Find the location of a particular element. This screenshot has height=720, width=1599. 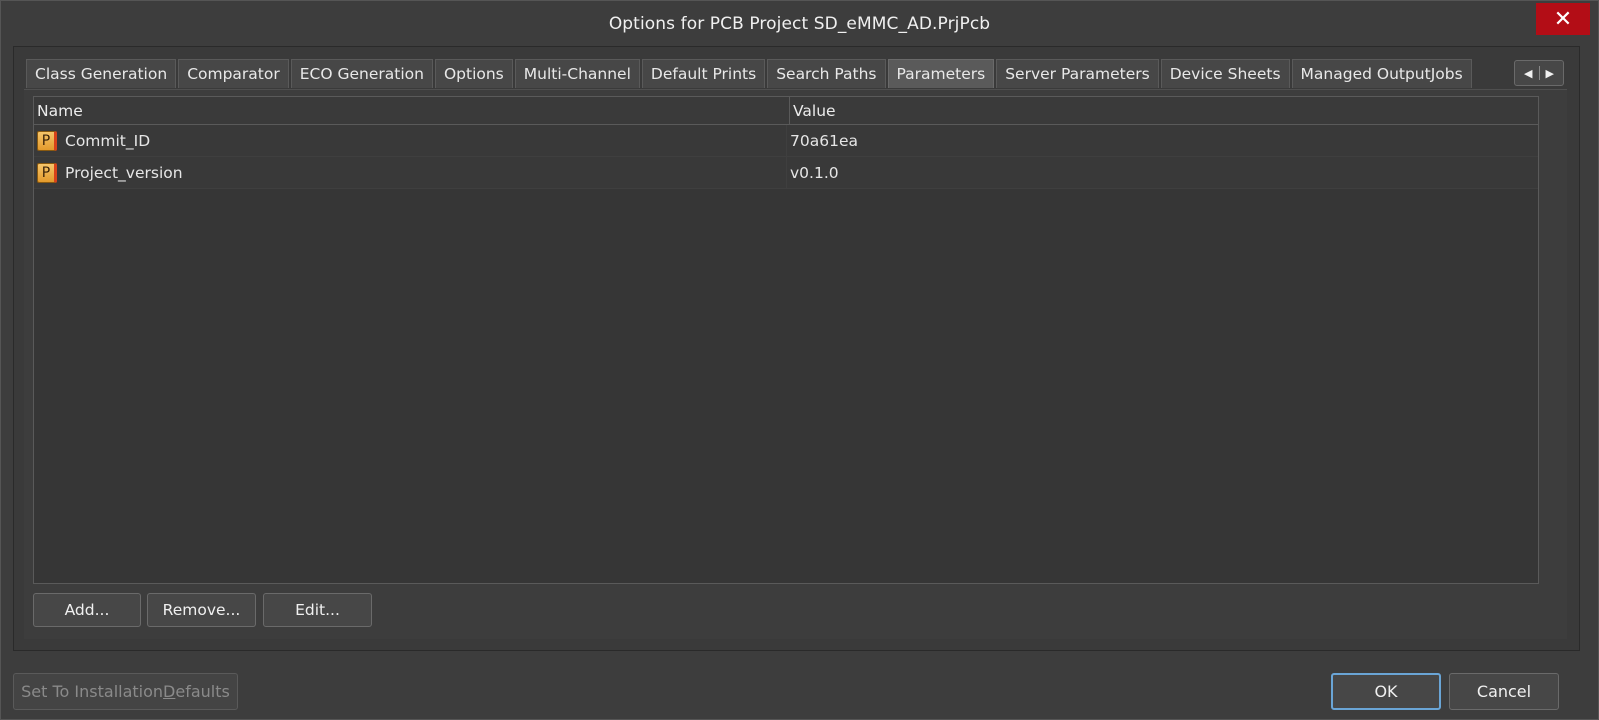

parameter-value: v0.1.0 is located at coordinates (814, 172).